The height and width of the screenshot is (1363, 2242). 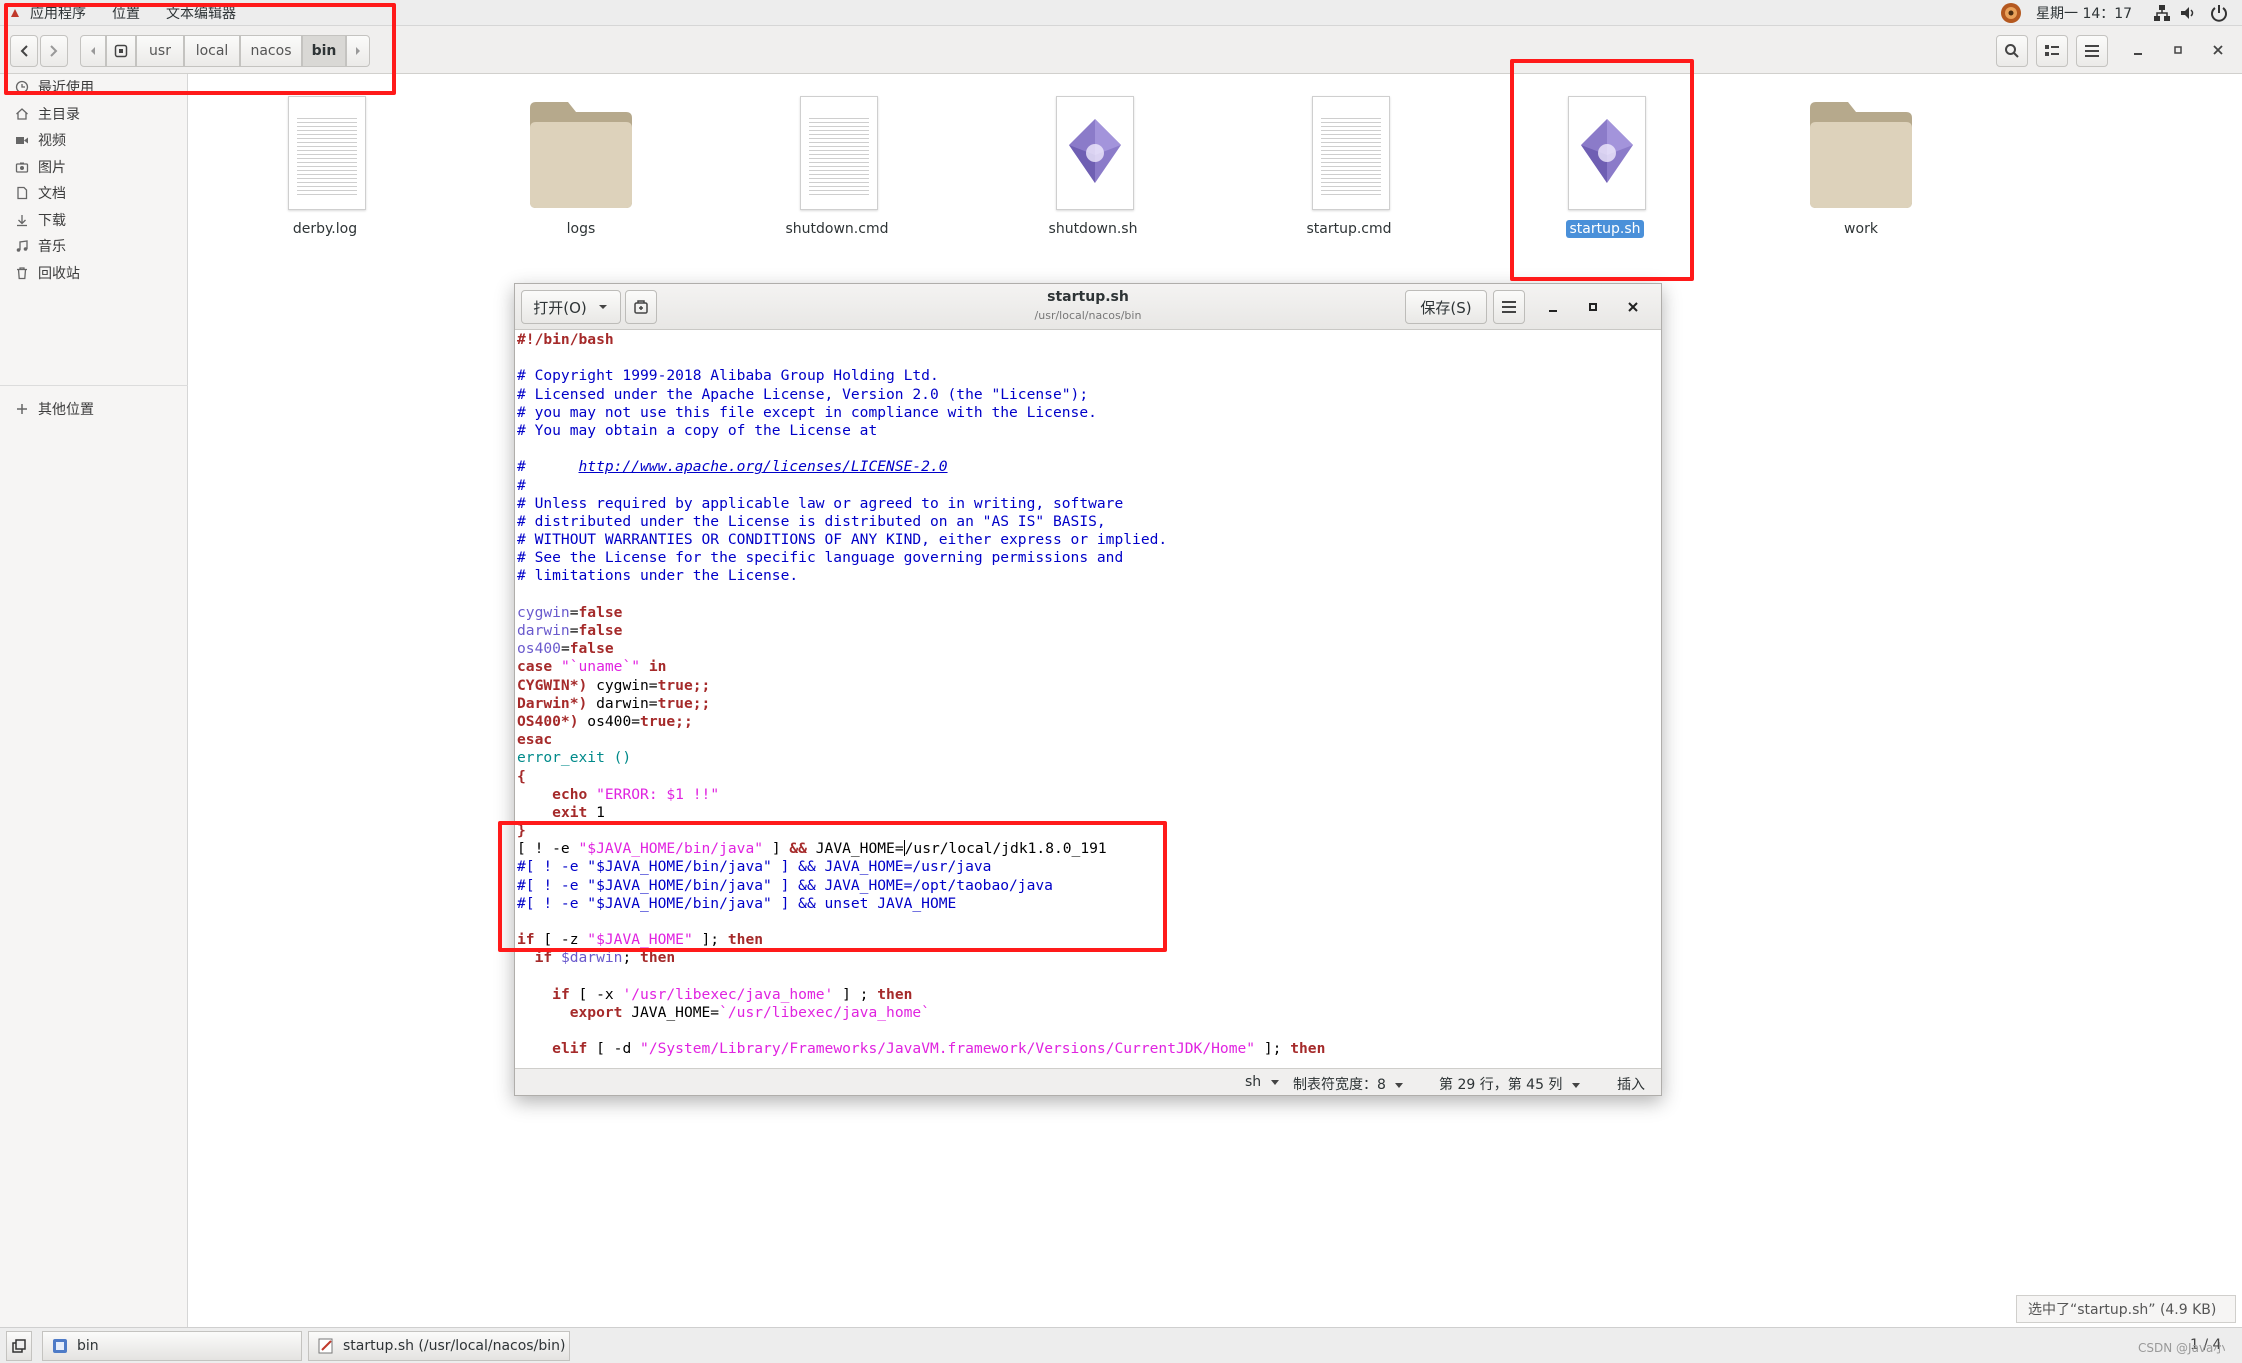 I want to click on file-item-shutdown-sh: shutdown.sh, so click(x=1093, y=167).